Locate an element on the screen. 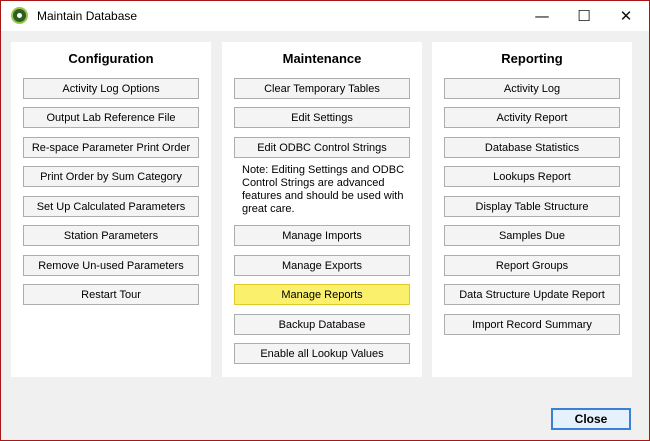 This screenshot has width=650, height=441. title-bar: Maintain Database — ☐ ✕ is located at coordinates (325, 16).